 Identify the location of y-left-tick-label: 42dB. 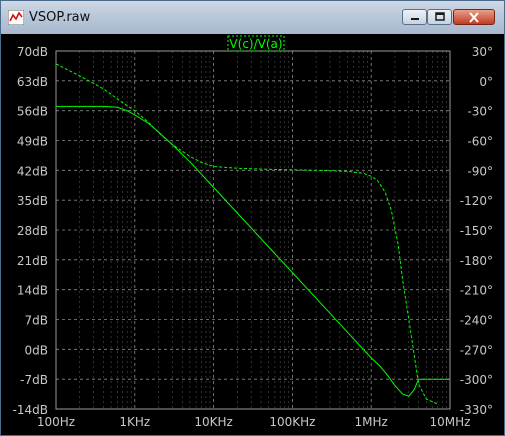
(32, 171).